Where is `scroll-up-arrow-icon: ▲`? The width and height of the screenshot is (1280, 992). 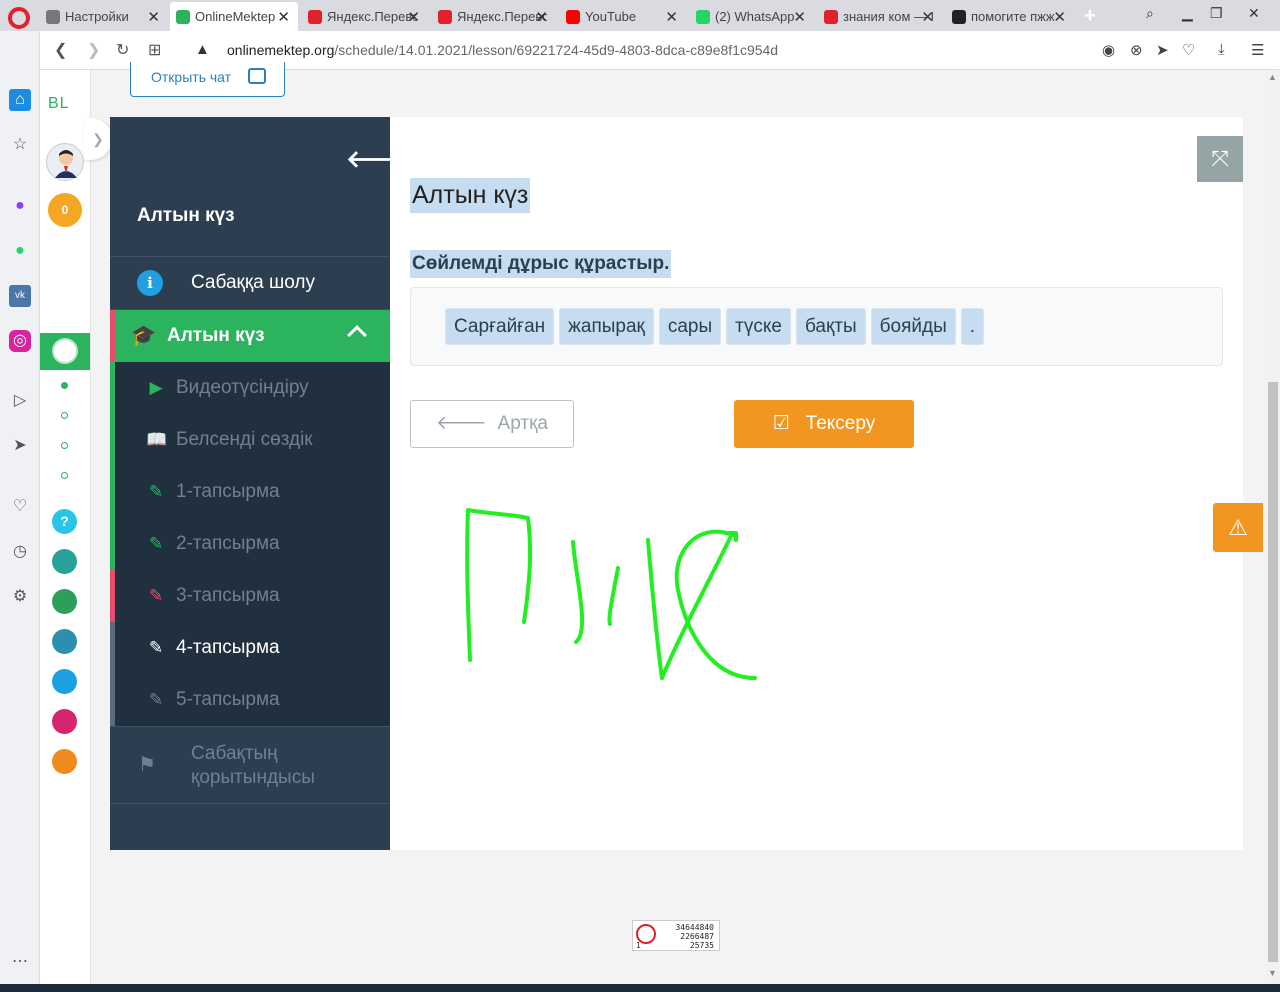 scroll-up-arrow-icon: ▲ is located at coordinates (1272, 77).